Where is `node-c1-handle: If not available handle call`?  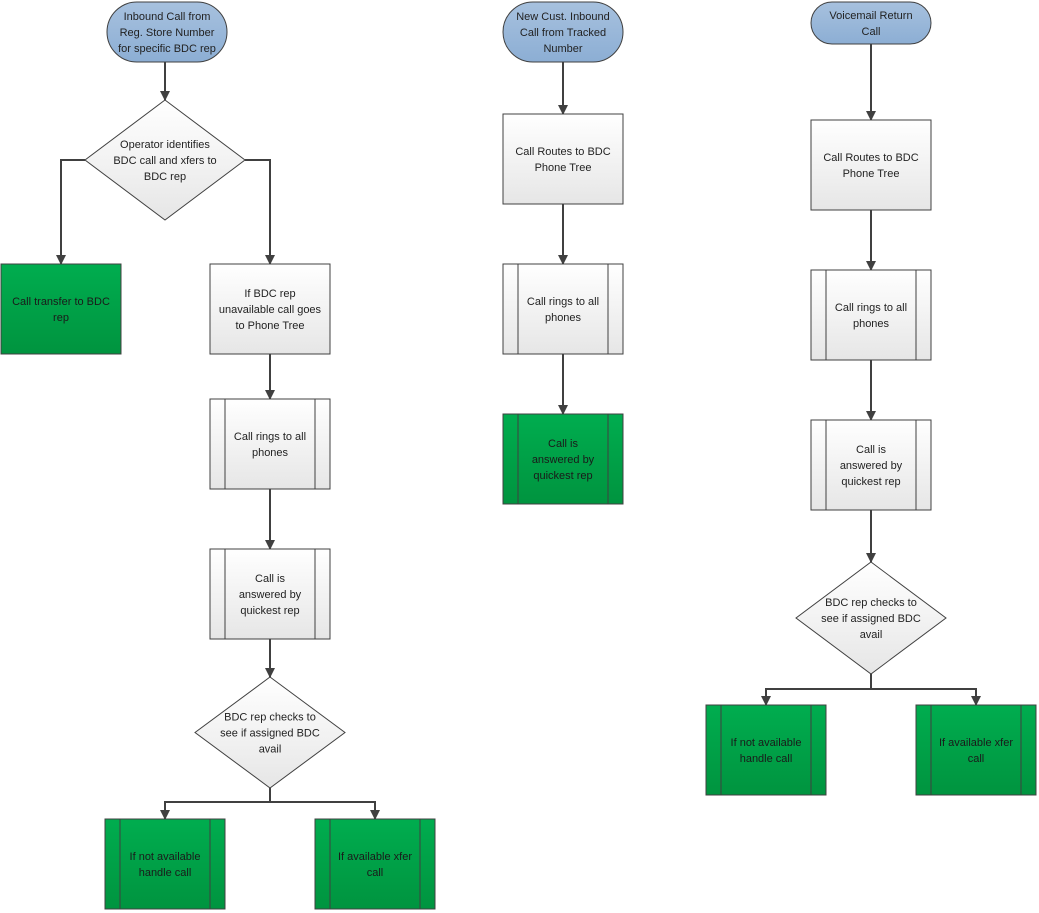
node-c1-handle: If not available handle call is located at coordinates (165, 864).